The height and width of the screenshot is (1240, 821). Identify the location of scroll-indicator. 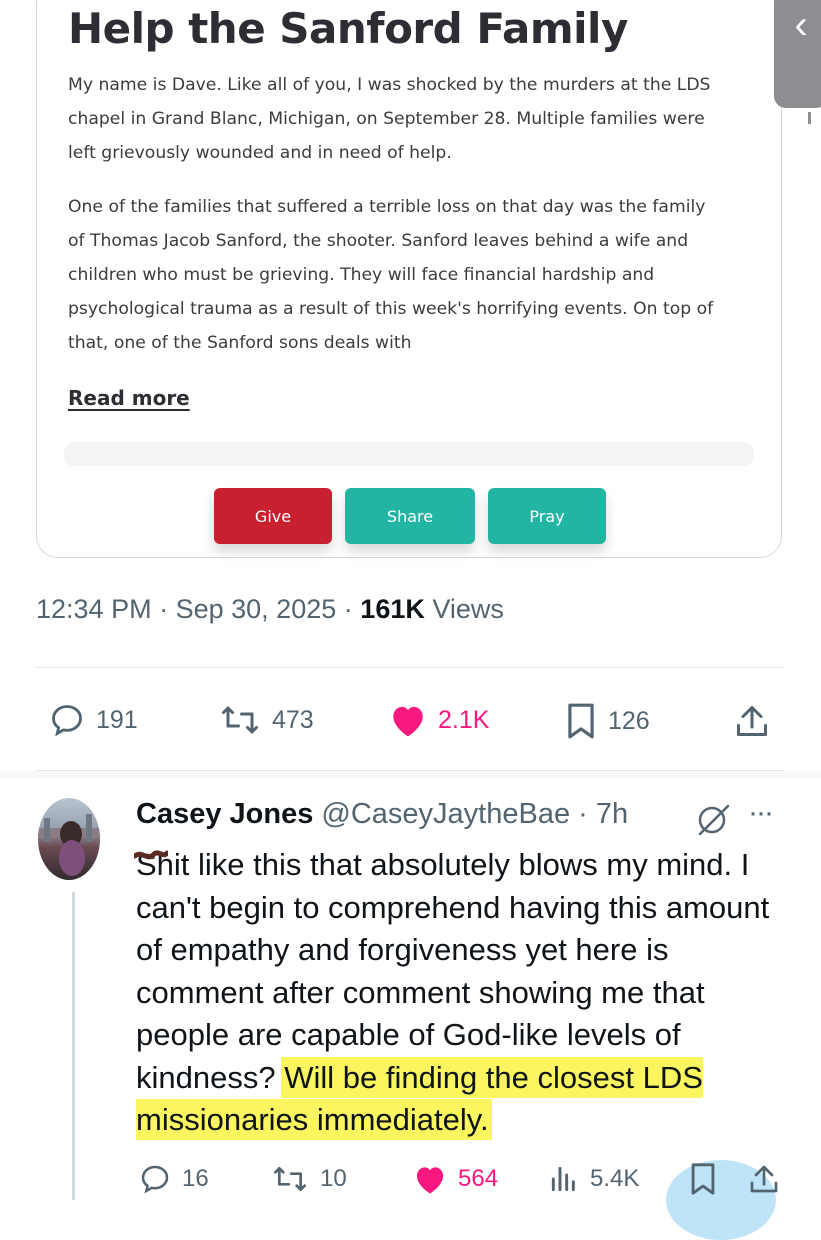
(809, 118).